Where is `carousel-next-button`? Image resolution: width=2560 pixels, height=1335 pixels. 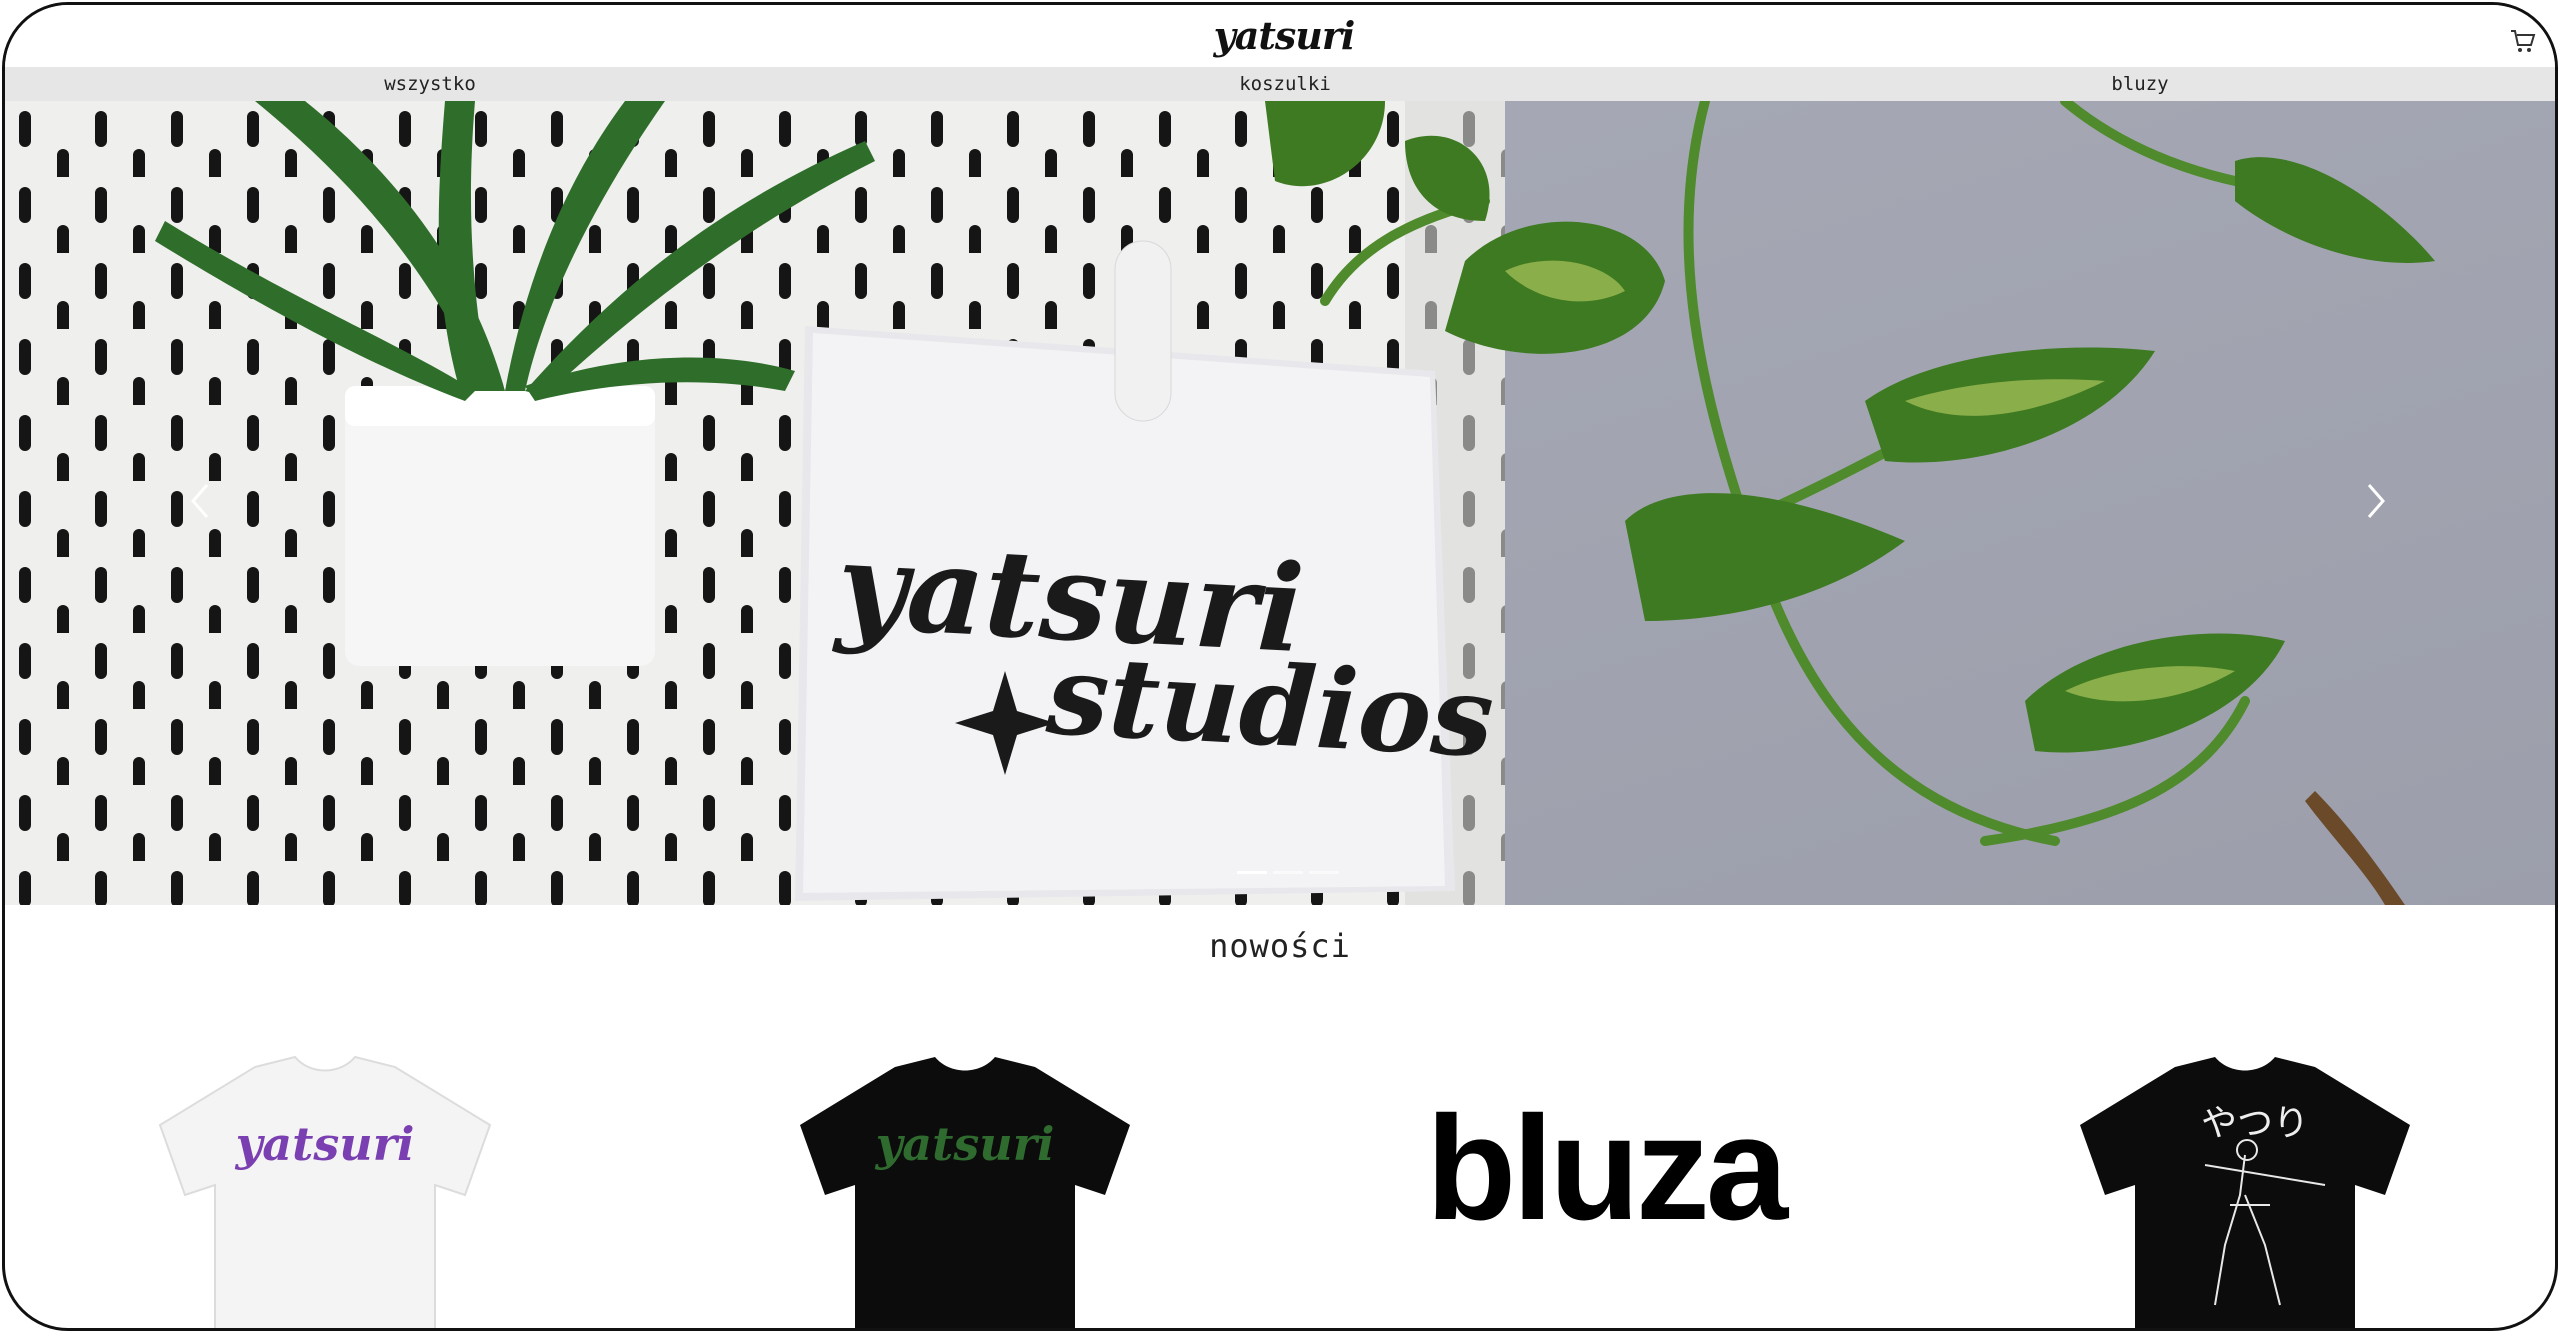
carousel-next-button is located at coordinates (2375, 501).